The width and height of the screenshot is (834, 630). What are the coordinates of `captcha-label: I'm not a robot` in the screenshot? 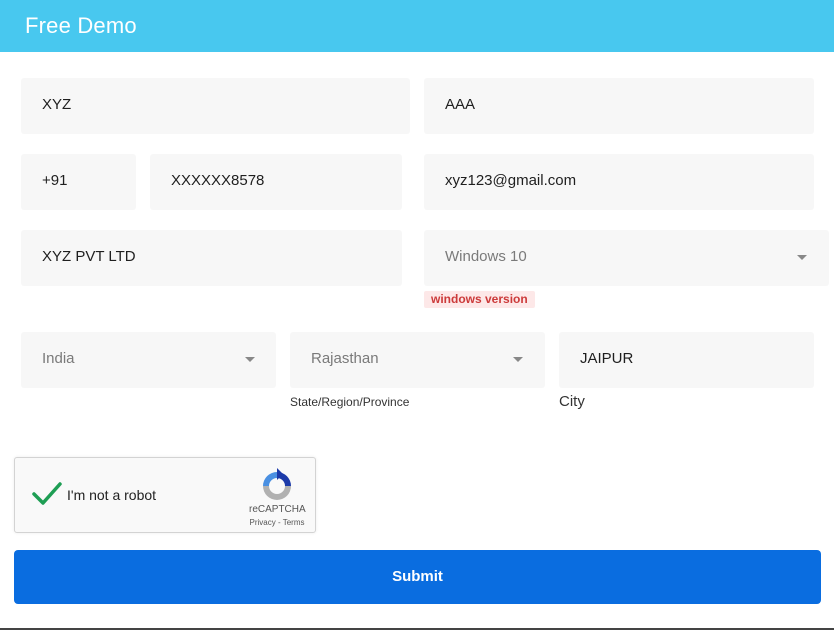 It's located at (112, 495).